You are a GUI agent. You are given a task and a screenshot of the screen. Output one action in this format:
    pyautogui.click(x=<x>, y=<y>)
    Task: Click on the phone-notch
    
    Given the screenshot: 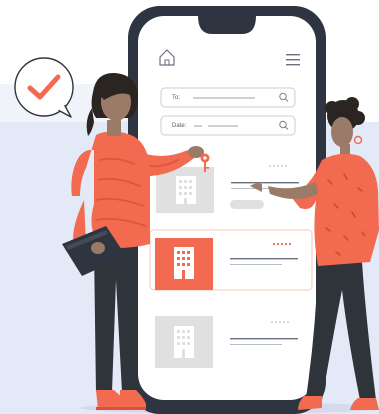 What is the action you would take?
    pyautogui.click(x=227, y=25)
    